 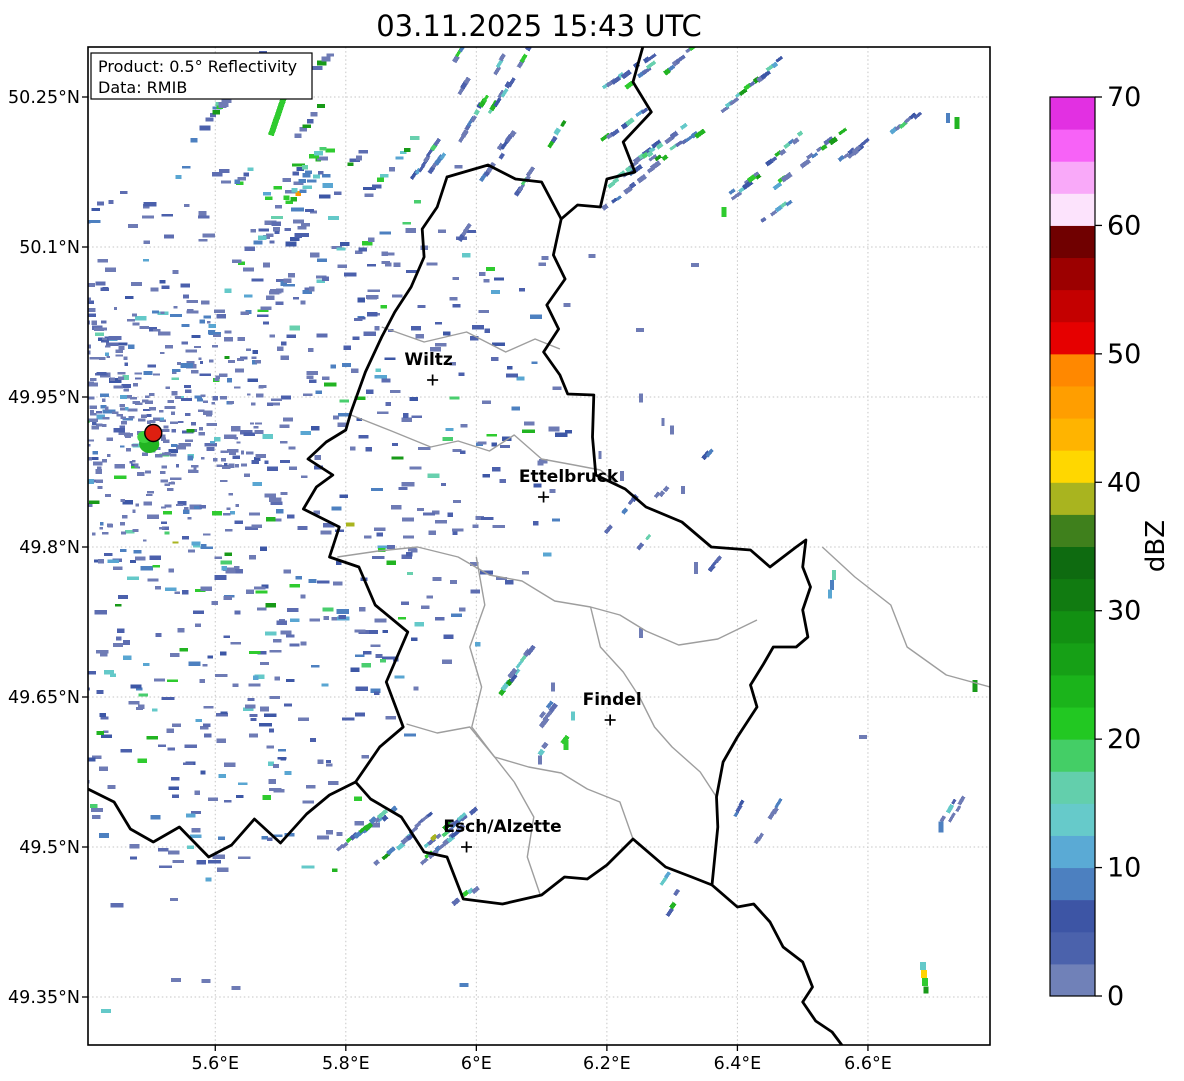 What do you see at coordinates (476, 1064) in the screenshot?
I see `lon-tick-label: 6°E` at bounding box center [476, 1064].